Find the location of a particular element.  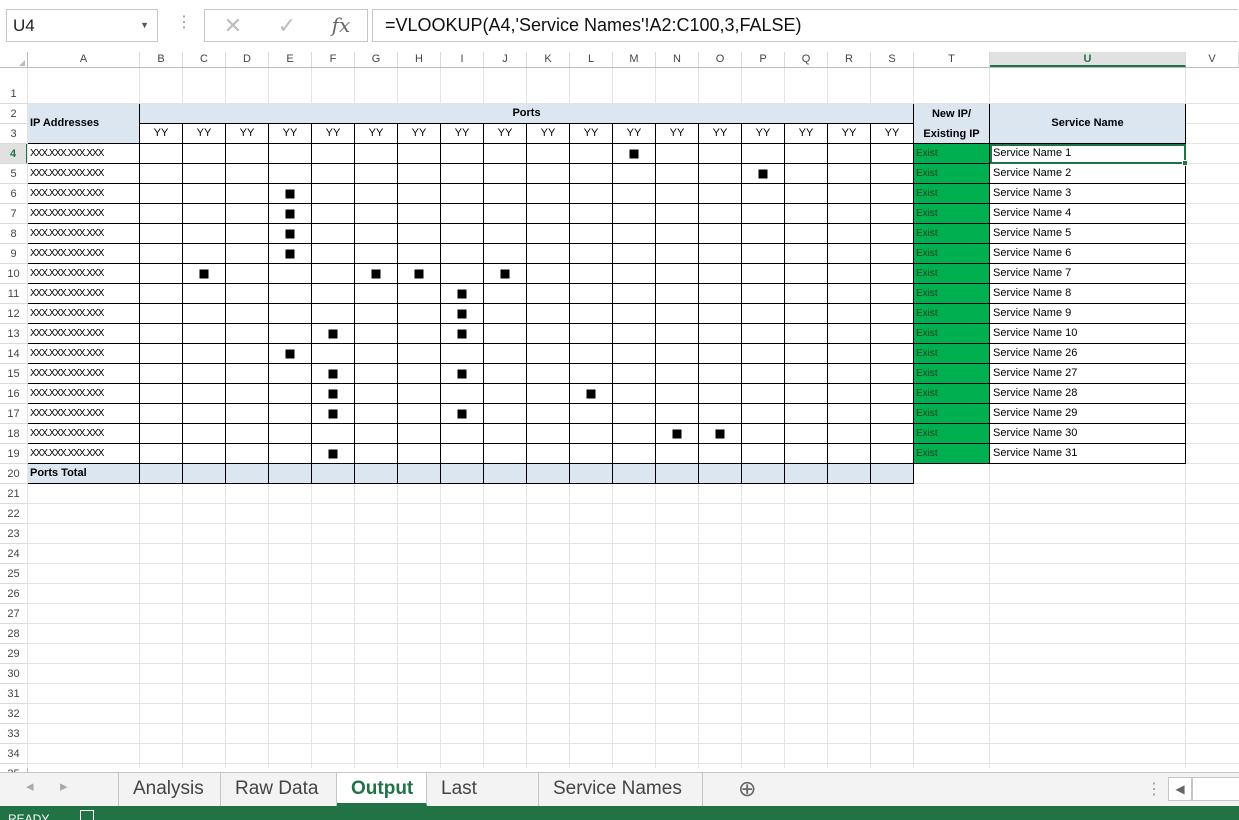

row-header-5: 5 is located at coordinates (14, 174).